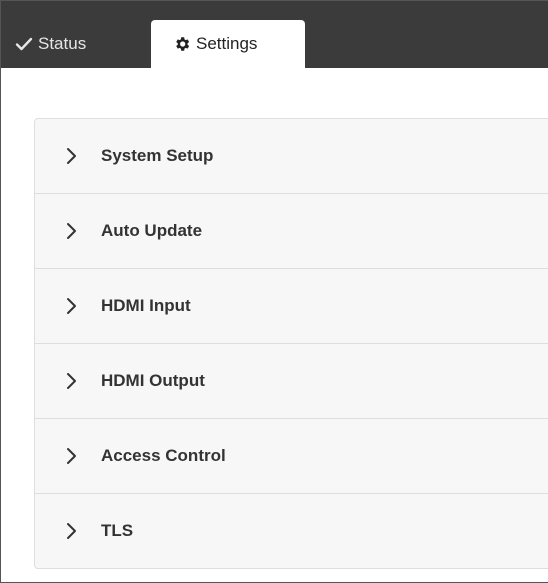 The width and height of the screenshot is (548, 583). Describe the element at coordinates (152, 230) in the screenshot. I see `section-label: Auto Update` at that location.